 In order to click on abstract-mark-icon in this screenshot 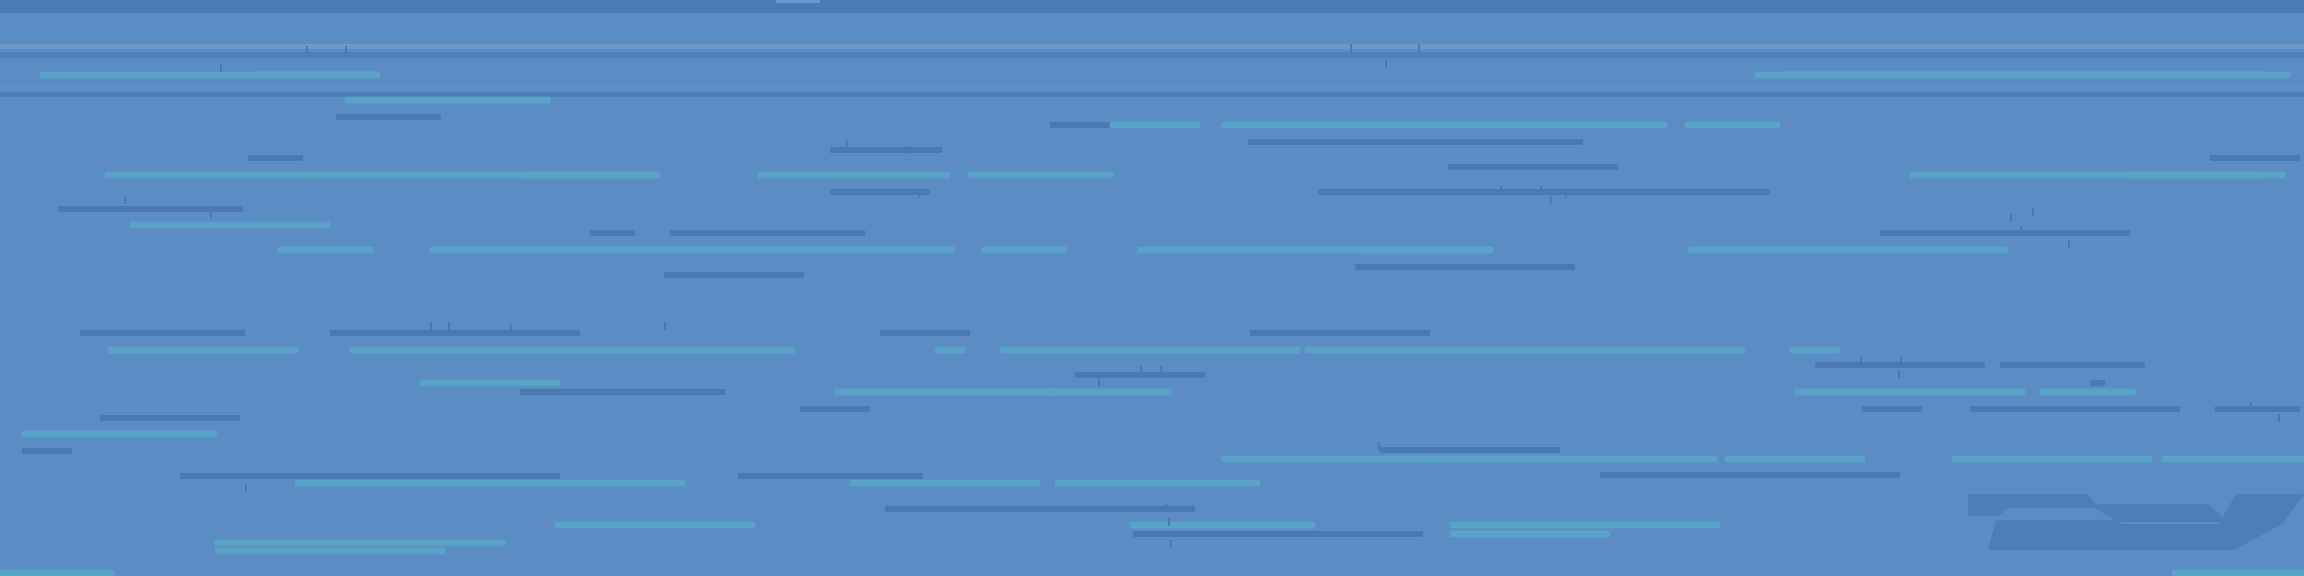, I will do `click(2136, 522)`.